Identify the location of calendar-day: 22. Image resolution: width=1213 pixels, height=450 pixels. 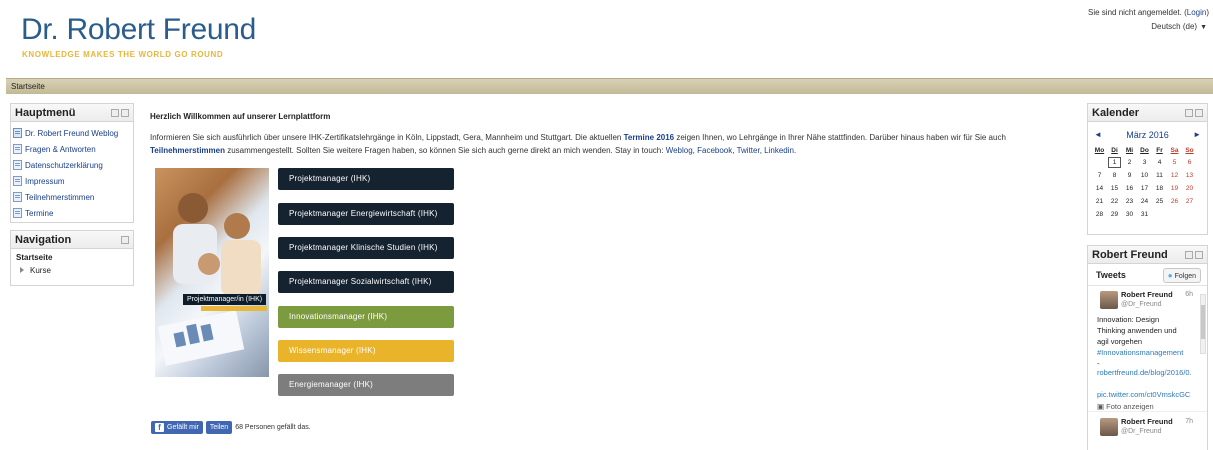
(1114, 201).